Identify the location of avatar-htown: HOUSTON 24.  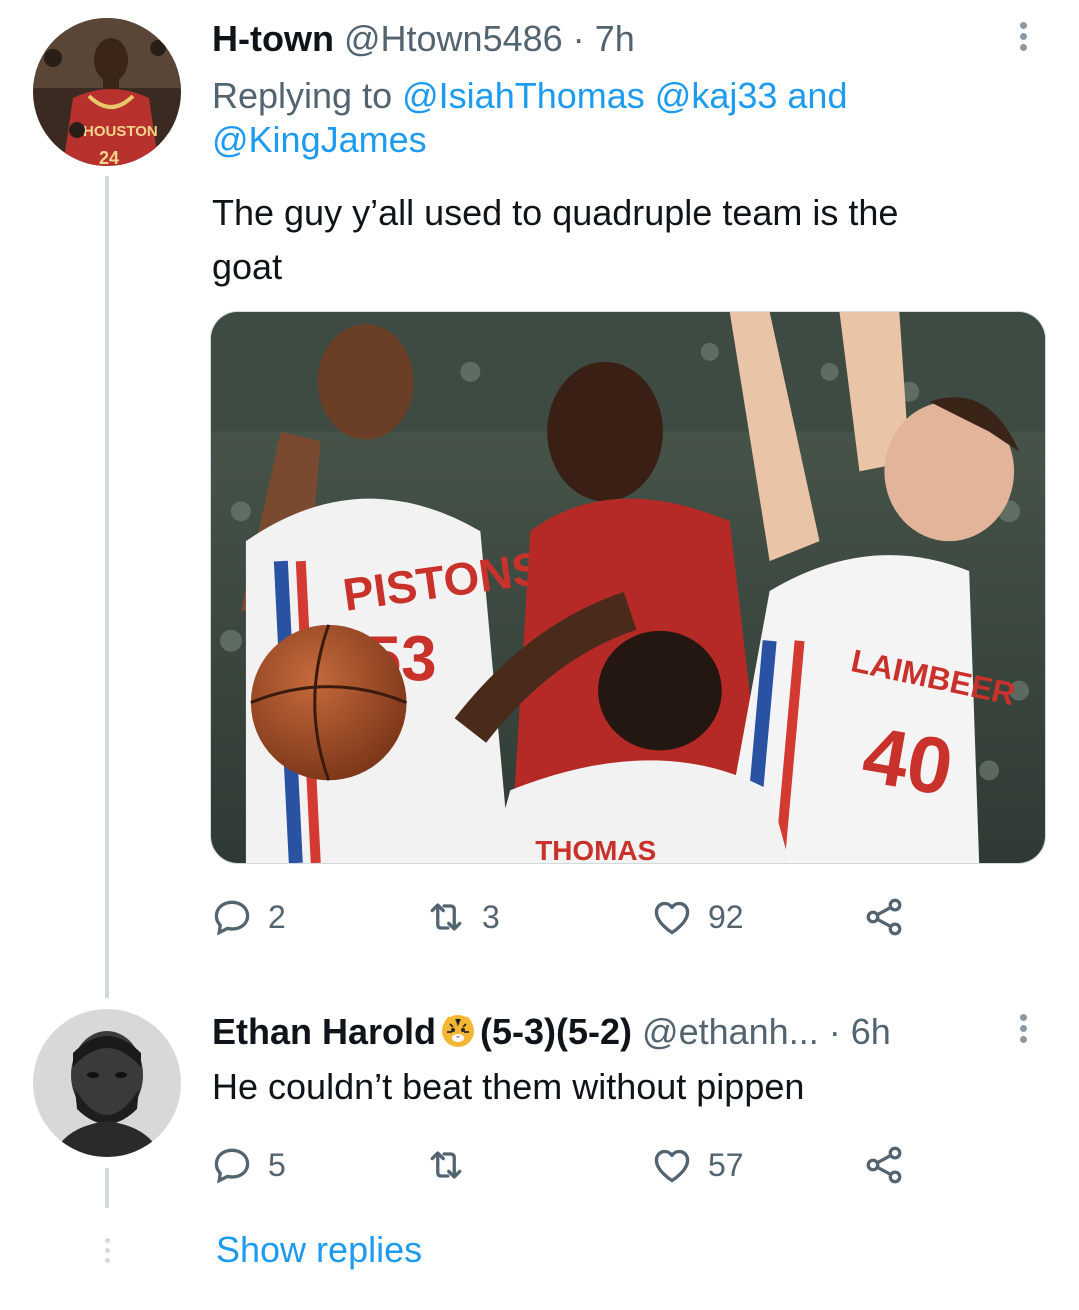
(107, 92).